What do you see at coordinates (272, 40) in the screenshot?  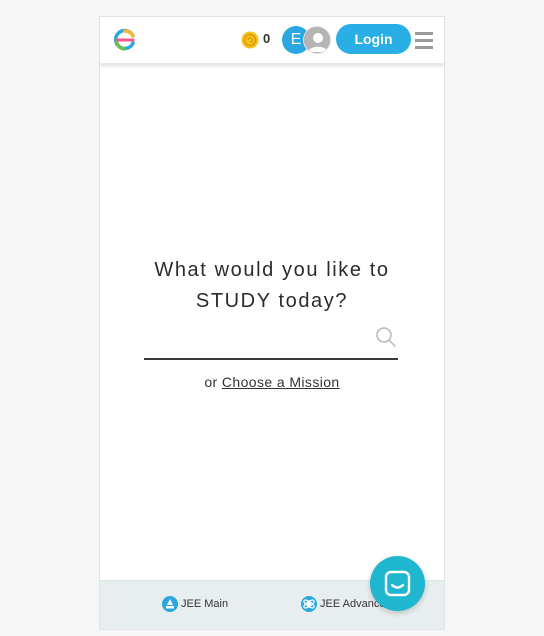 I see `top-header: 0 E Login` at bounding box center [272, 40].